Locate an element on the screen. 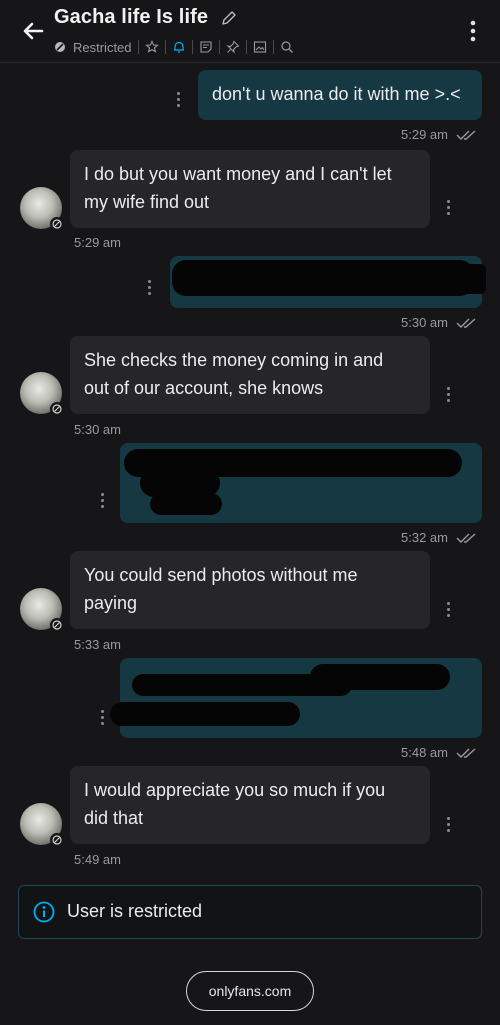  more-vertical-icon is located at coordinates (473, 31).